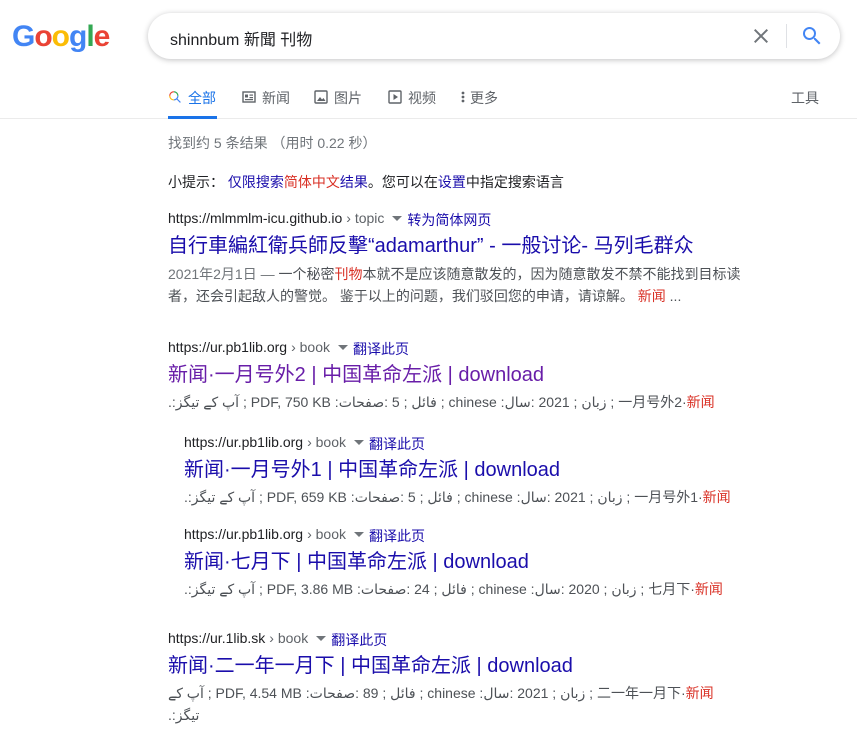  I want to click on result-url: https://mlmmlm-icu.github.io, so click(255, 218).